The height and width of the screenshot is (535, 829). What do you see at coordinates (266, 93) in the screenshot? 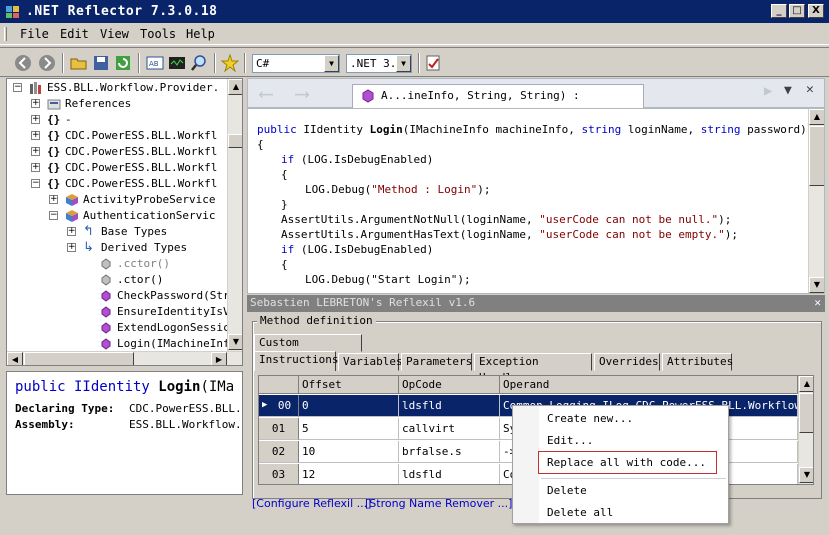
I see `nav-back-icon: ⟵` at bounding box center [266, 93].